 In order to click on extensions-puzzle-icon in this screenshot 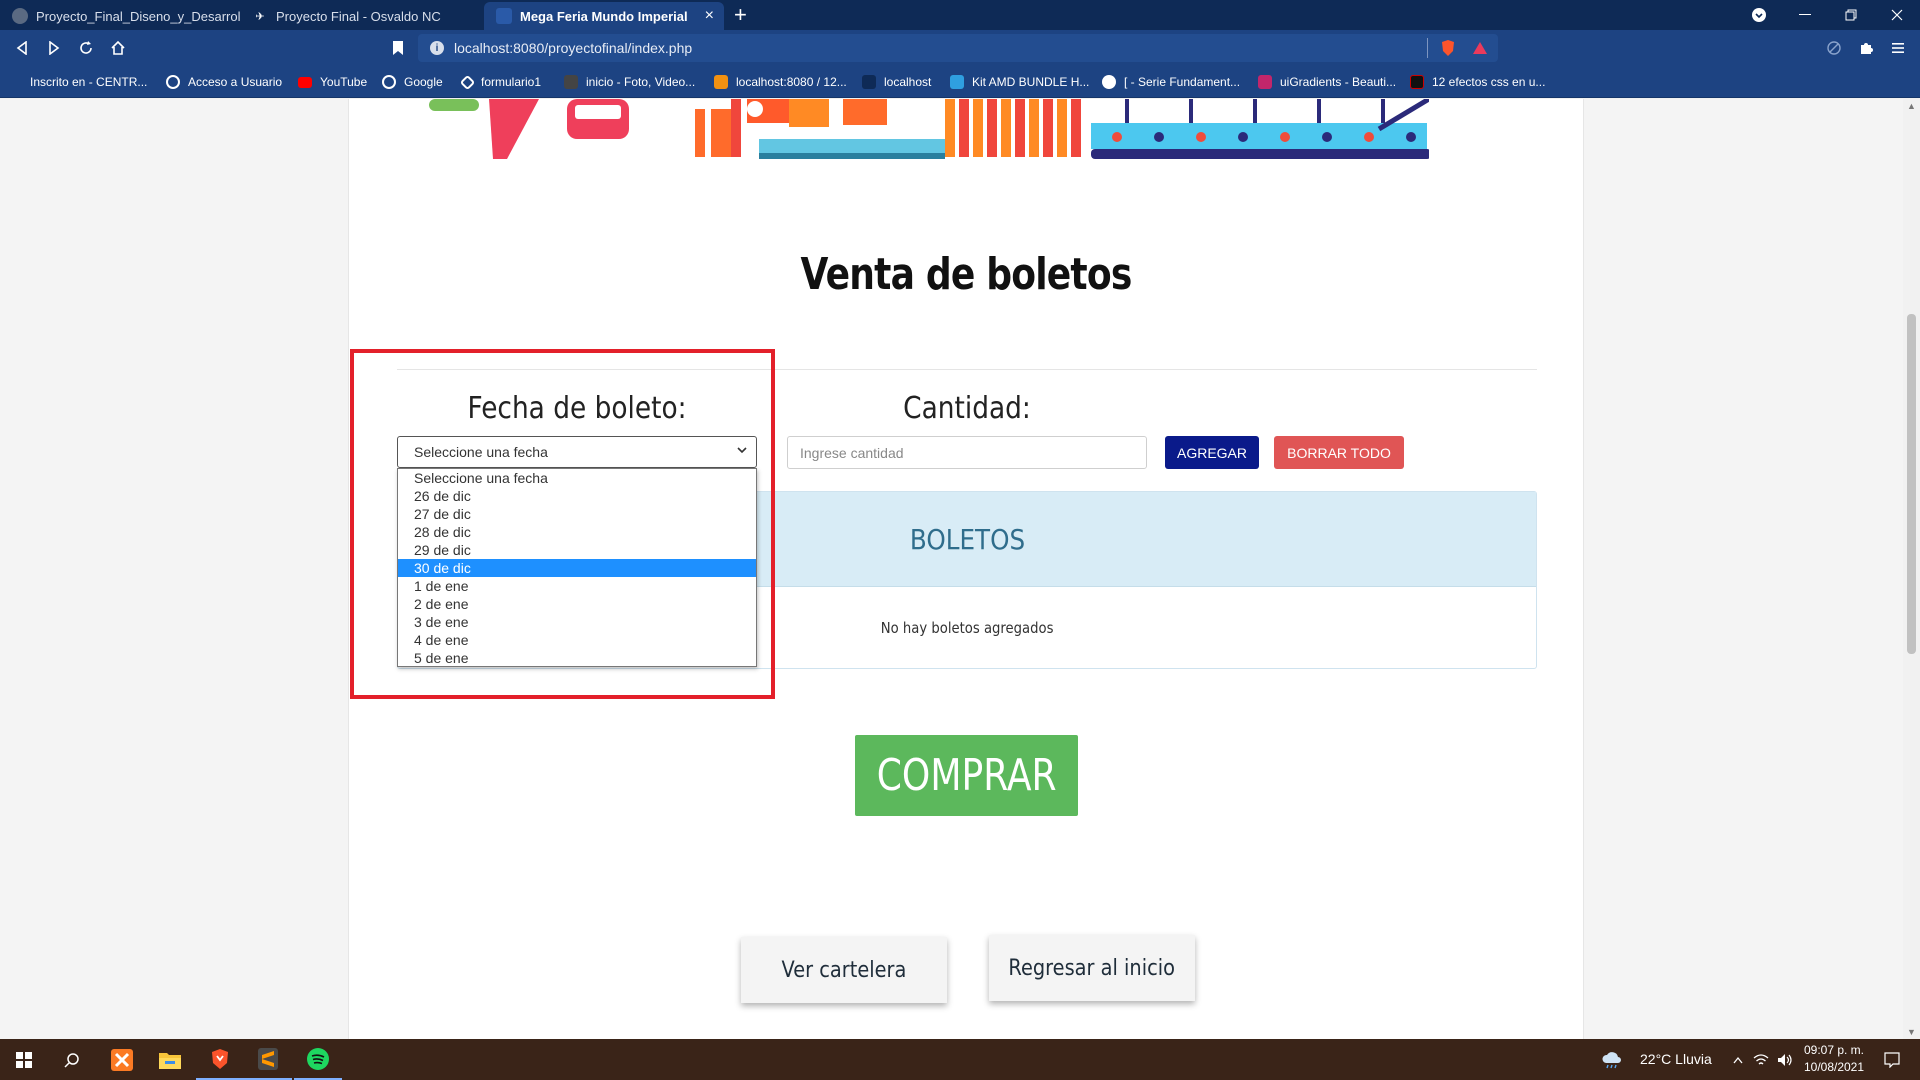, I will do `click(1866, 48)`.